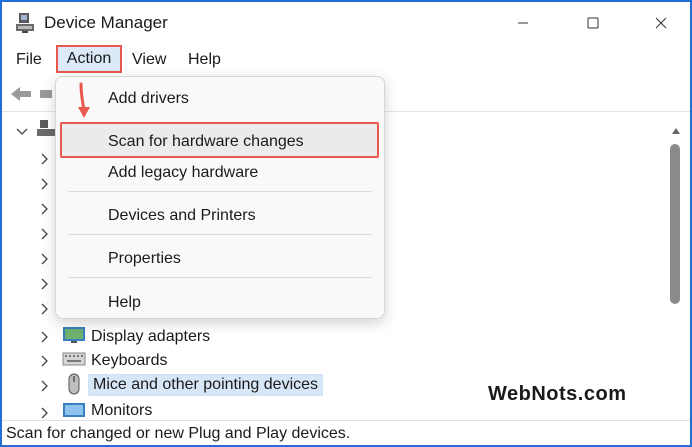 The image size is (692, 447). Describe the element at coordinates (148, 99) in the screenshot. I see `menu-add-drivers: Add drivers` at that location.